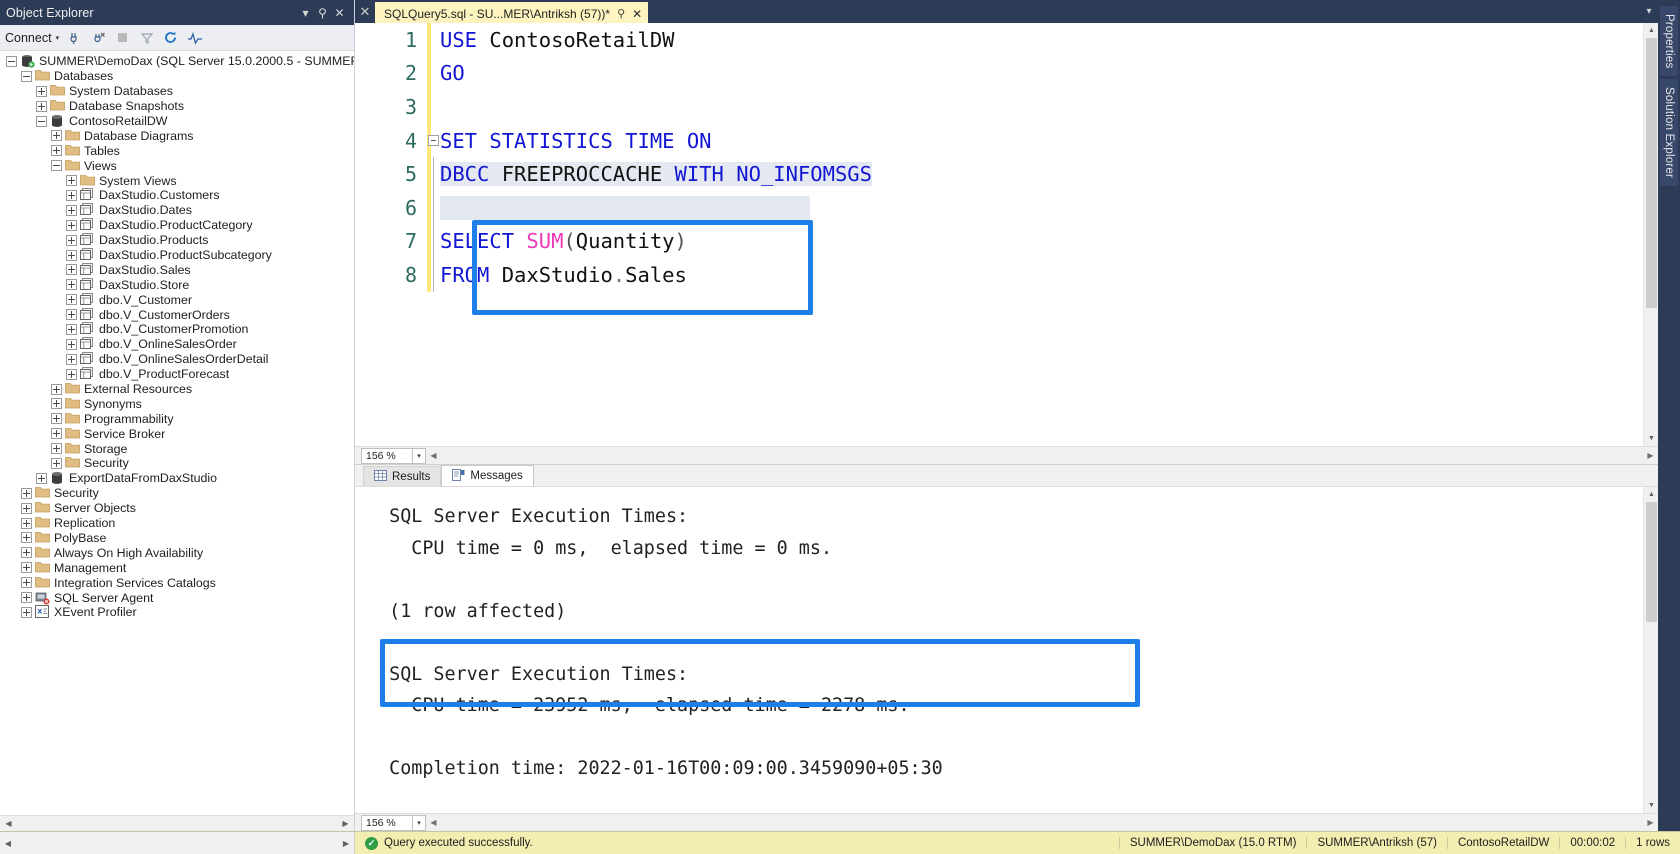  I want to click on object-explorer-status-scroll: ◀ ▶, so click(177, 842).